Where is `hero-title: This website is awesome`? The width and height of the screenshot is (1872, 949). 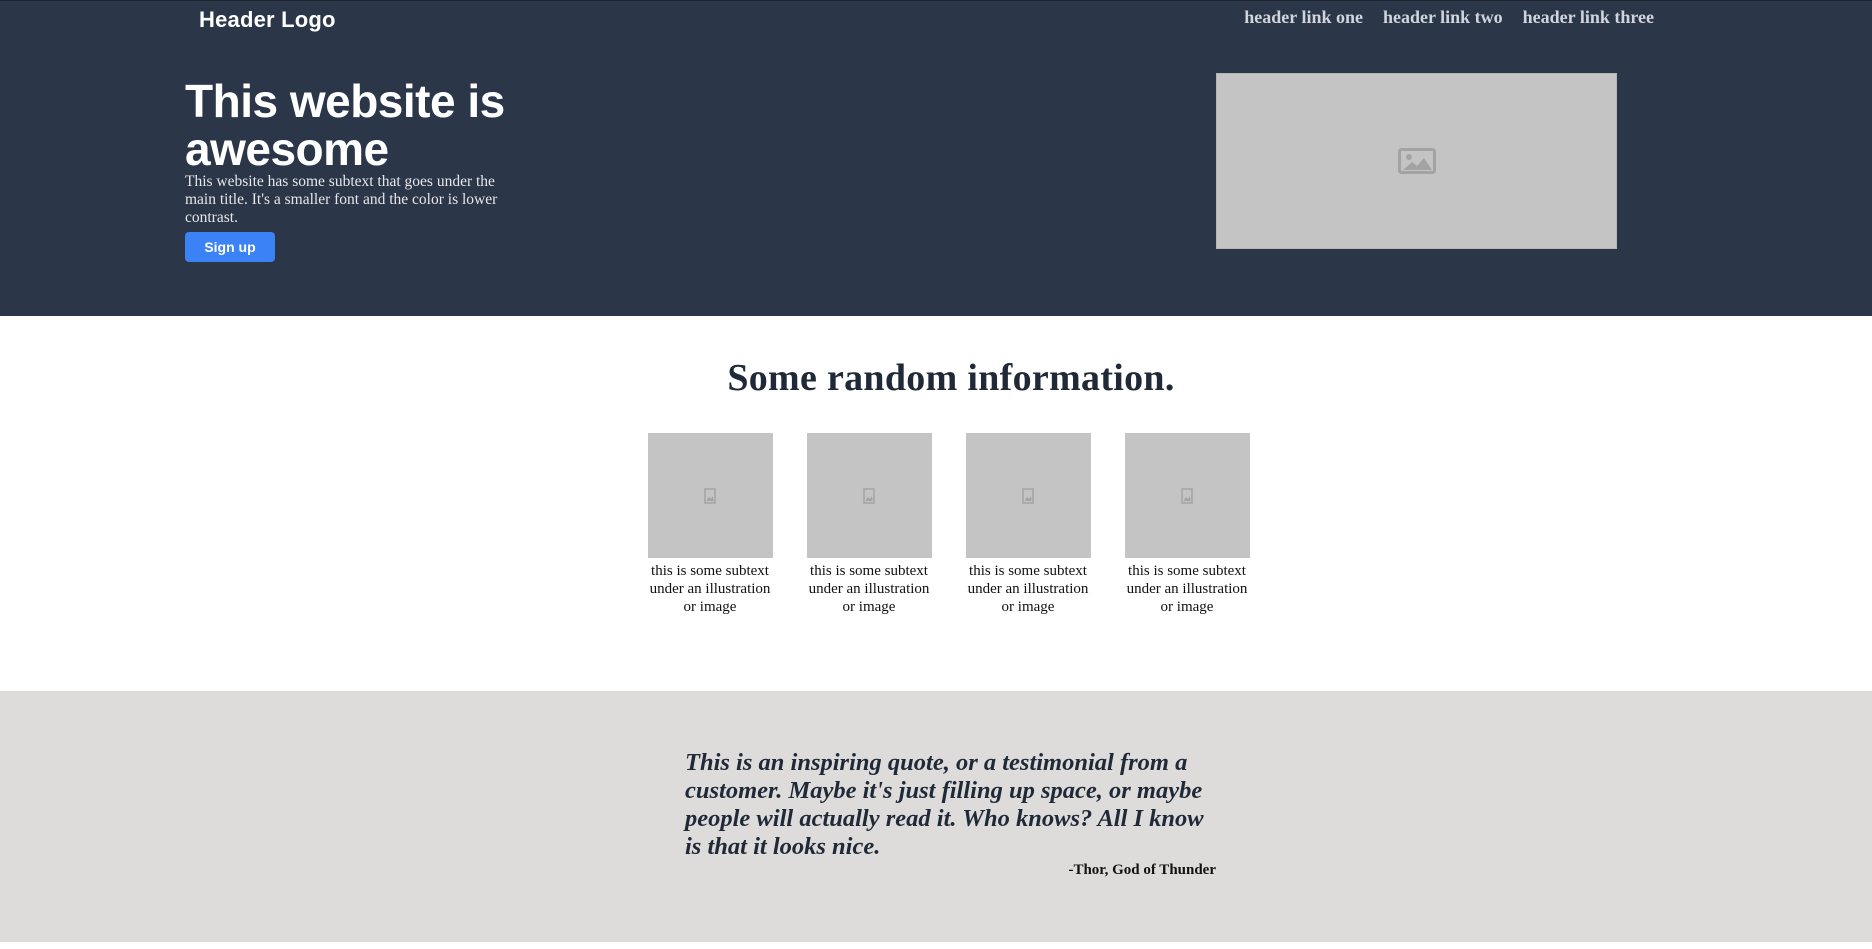
hero-title: This website is awesome is located at coordinates (345, 125).